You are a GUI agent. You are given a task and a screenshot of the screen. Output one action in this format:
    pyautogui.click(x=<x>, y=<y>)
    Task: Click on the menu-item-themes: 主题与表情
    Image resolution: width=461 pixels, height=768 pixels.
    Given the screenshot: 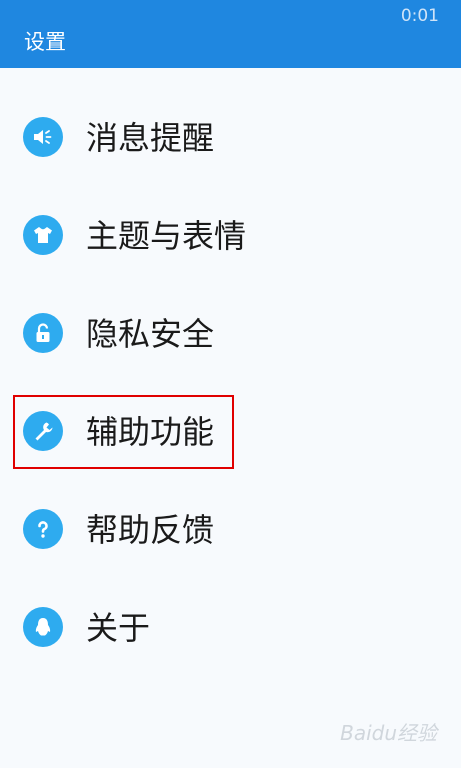 What is the action you would take?
    pyautogui.click(x=224, y=236)
    